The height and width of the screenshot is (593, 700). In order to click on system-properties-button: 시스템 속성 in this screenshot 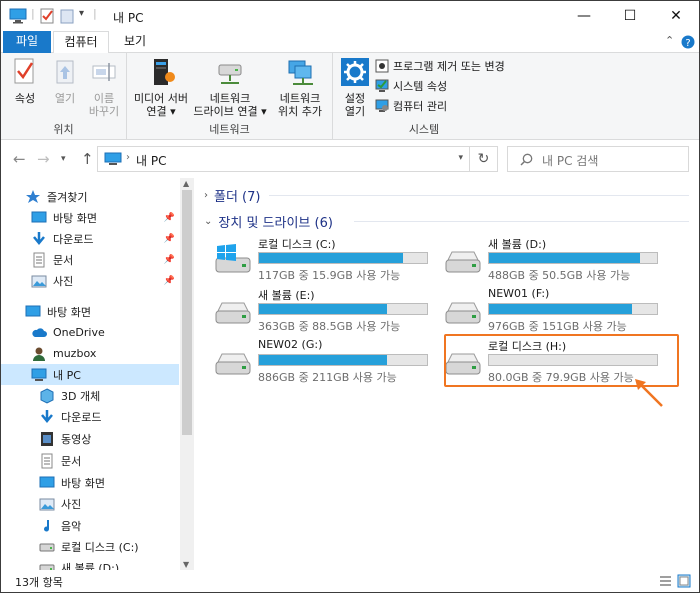, I will do `click(411, 86)`.